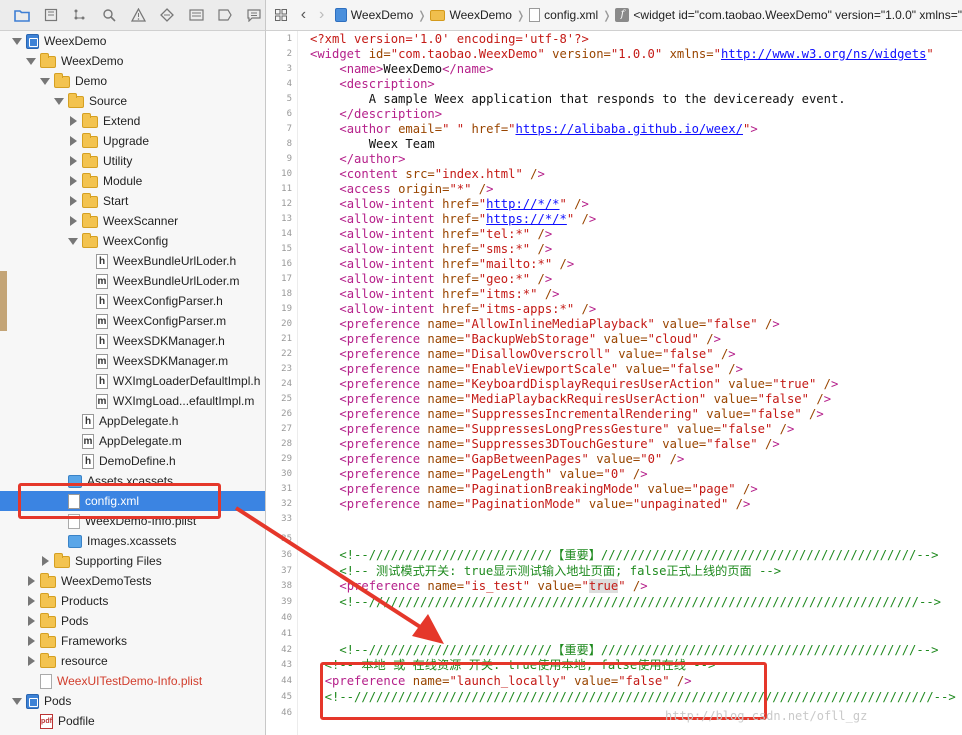 The height and width of the screenshot is (735, 962). What do you see at coordinates (427, 174) in the screenshot?
I see `code-line: <content src="index.html" />` at bounding box center [427, 174].